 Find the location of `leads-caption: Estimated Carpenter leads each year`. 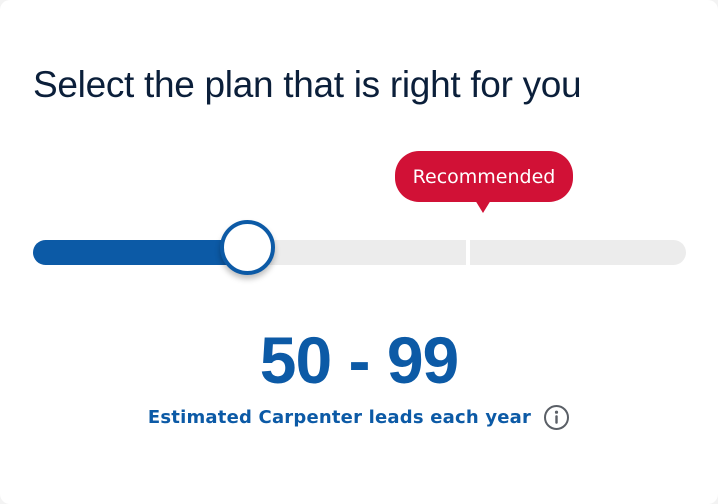

leads-caption: Estimated Carpenter leads each year is located at coordinates (339, 417).